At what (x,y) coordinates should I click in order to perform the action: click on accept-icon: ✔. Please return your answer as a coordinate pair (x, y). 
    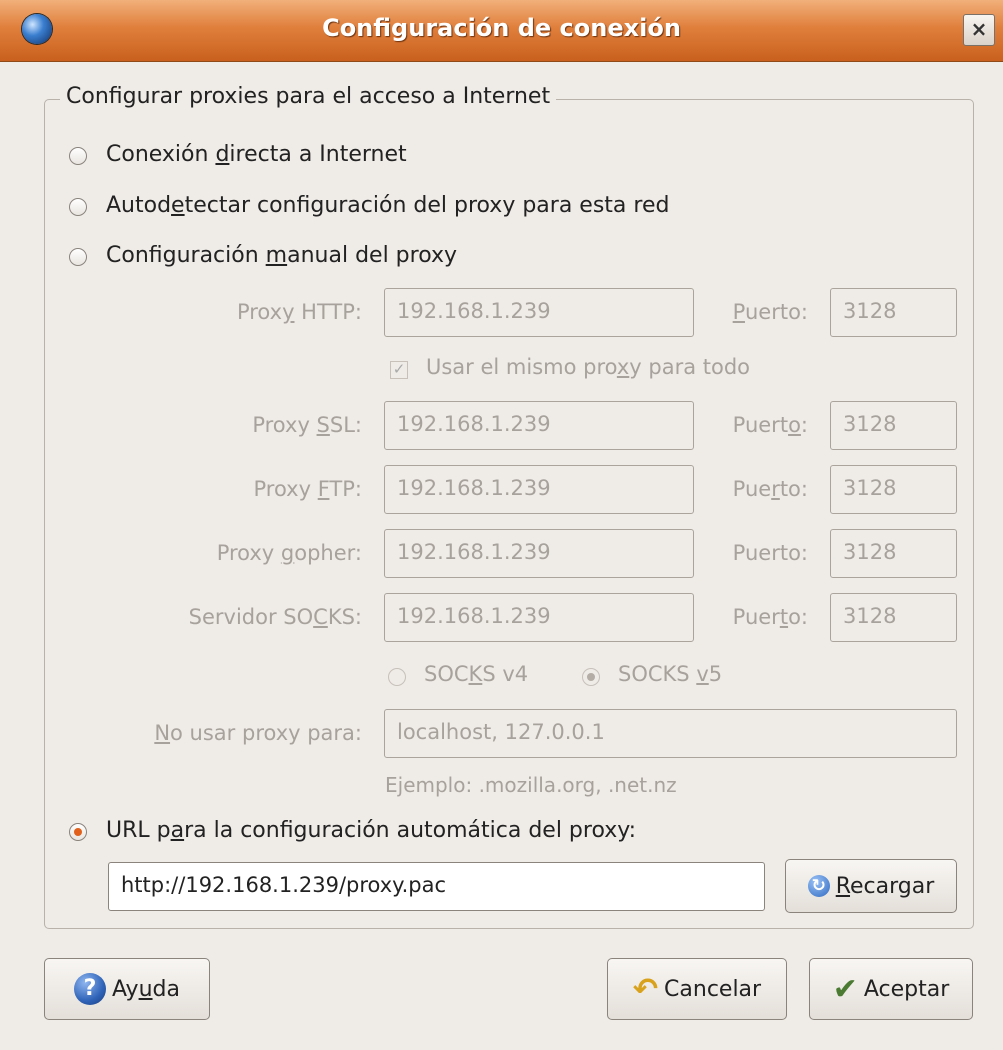
    Looking at the image, I should click on (845, 989).